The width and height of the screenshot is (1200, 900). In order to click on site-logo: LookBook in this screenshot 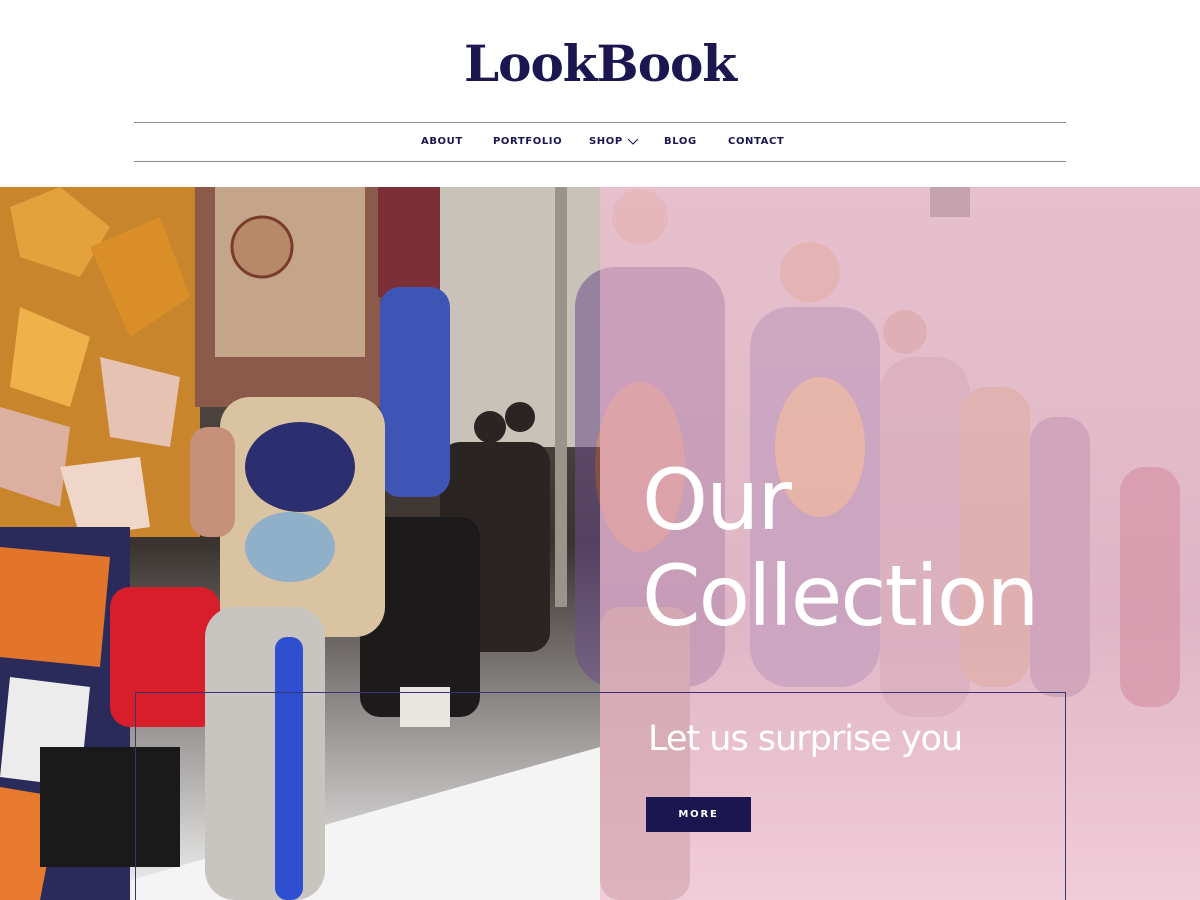, I will do `click(600, 63)`.